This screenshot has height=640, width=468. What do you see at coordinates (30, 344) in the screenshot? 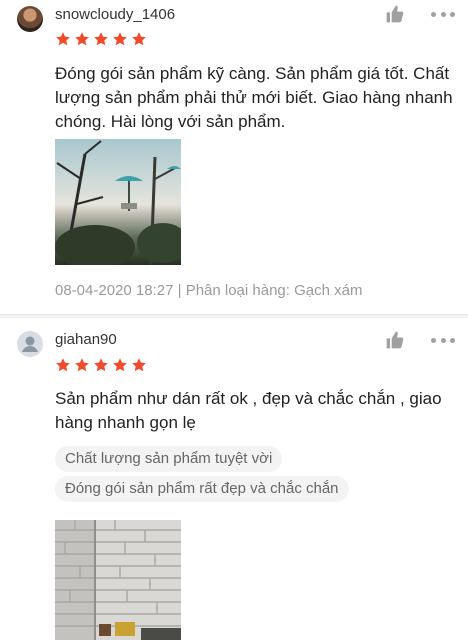
I see `default-avatar-icon` at bounding box center [30, 344].